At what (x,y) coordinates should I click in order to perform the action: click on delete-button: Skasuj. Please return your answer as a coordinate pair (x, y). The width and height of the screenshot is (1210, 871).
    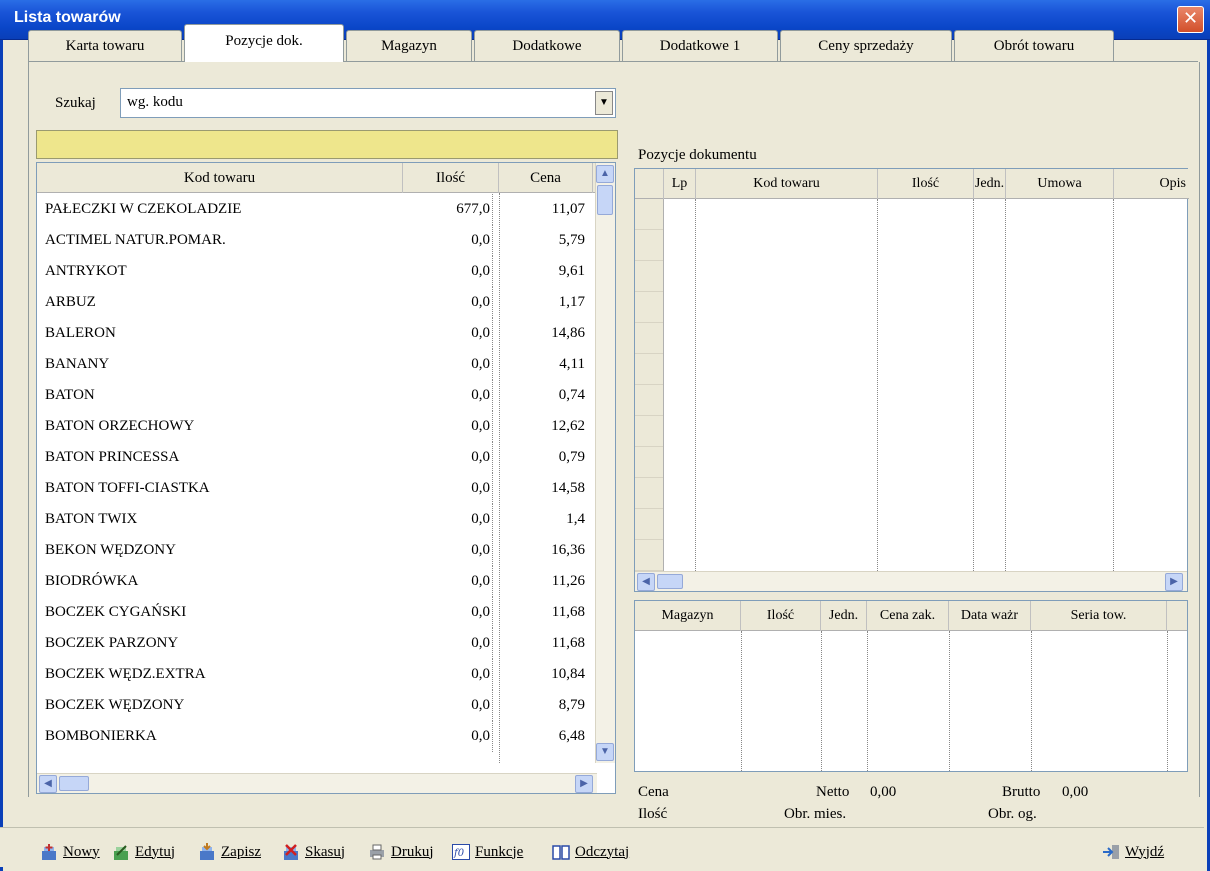
    Looking at the image, I should click on (313, 852).